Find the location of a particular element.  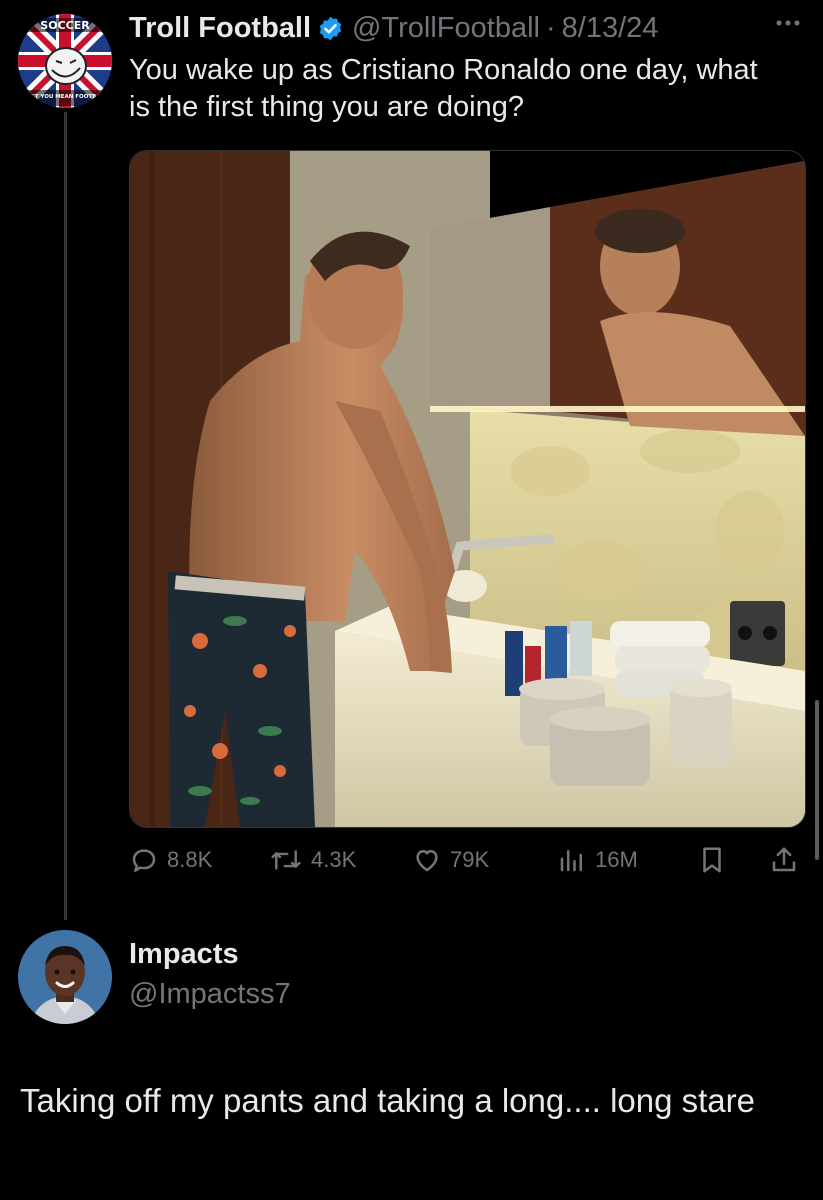

share-icon is located at coordinates (784, 859).